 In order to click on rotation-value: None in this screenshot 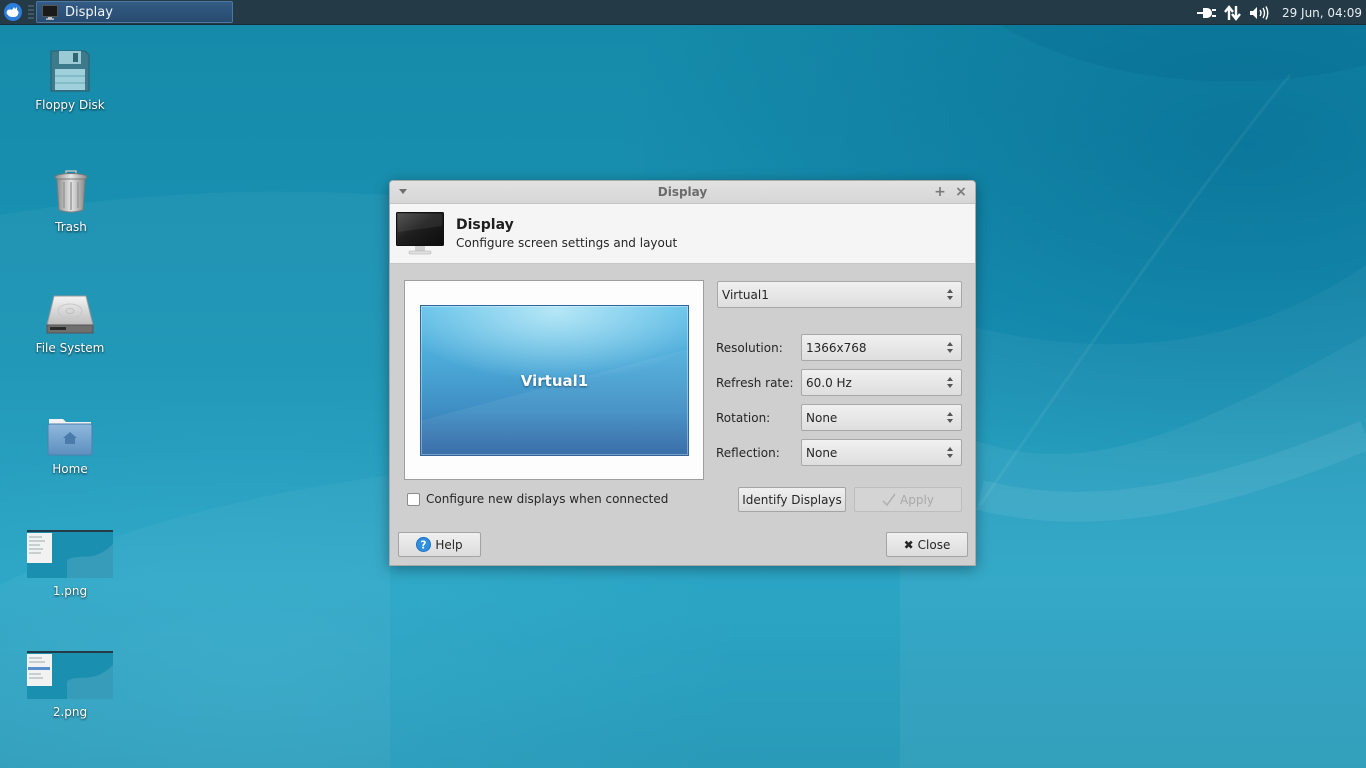, I will do `click(822, 417)`.